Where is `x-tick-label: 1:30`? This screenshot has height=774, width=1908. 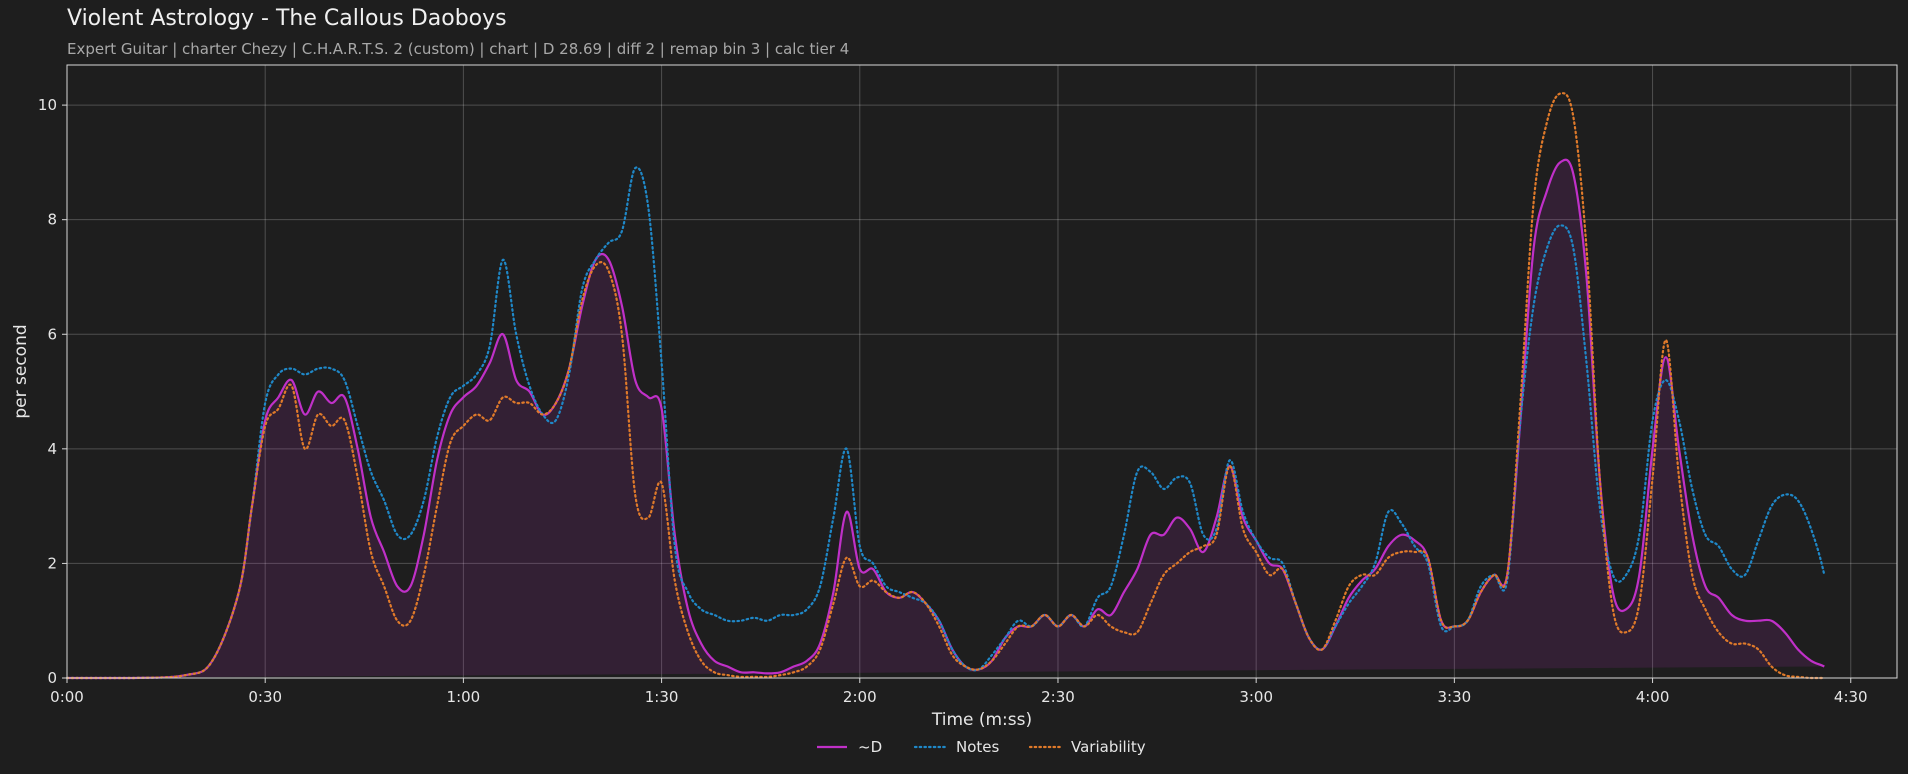
x-tick-label: 1:30 is located at coordinates (662, 697).